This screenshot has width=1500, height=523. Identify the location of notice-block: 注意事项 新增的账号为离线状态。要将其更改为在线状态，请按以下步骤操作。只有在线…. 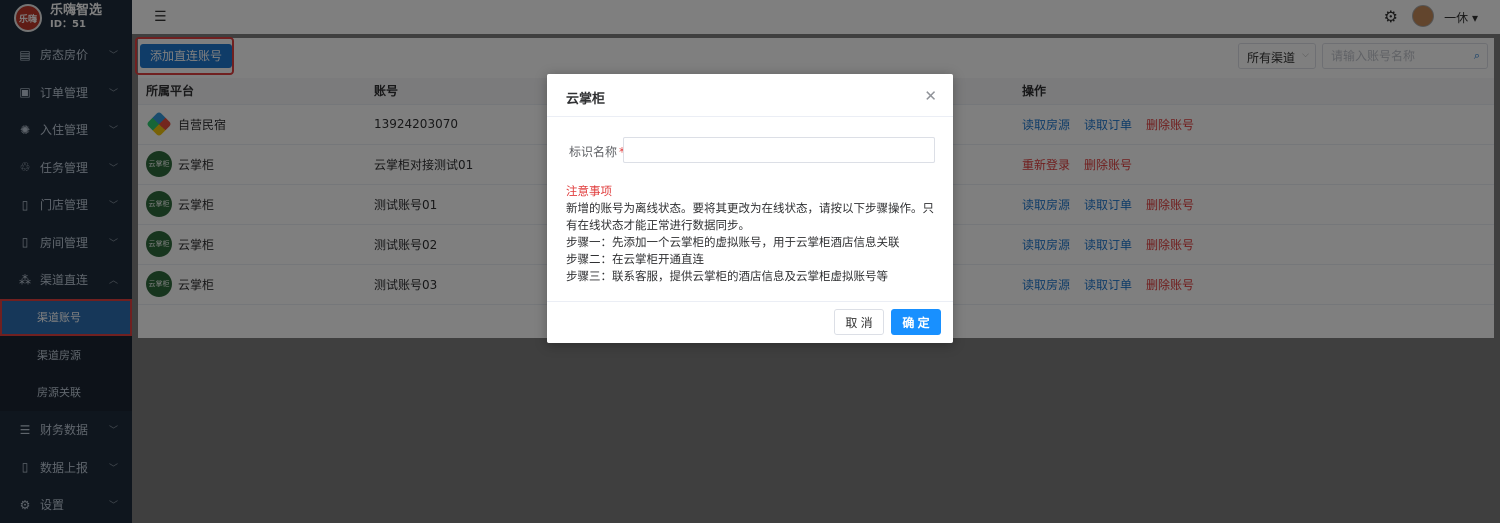
(751, 234).